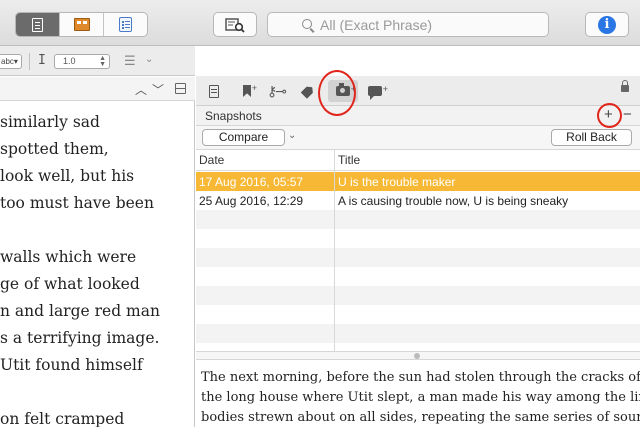  Describe the element at coordinates (418, 116) in the screenshot. I see `snapshots-header: Snapshots + −` at that location.